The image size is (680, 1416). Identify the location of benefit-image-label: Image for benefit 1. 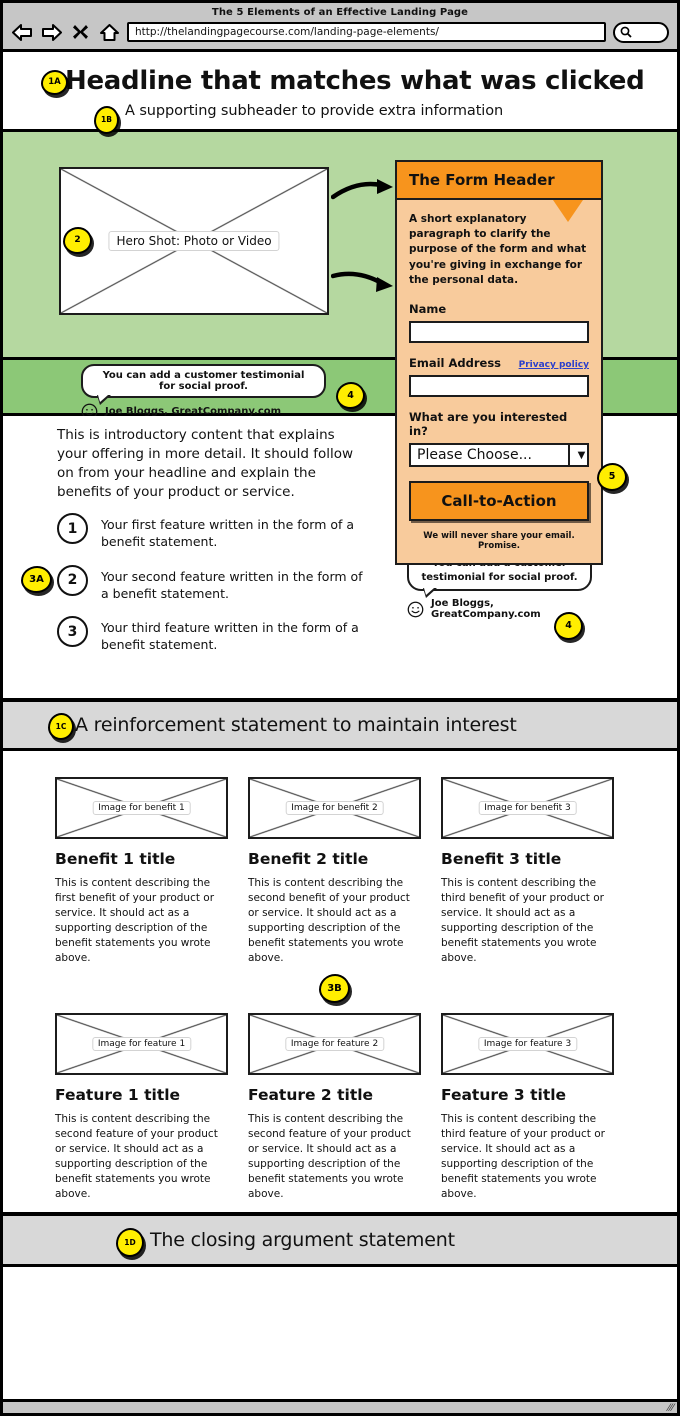
(141, 808).